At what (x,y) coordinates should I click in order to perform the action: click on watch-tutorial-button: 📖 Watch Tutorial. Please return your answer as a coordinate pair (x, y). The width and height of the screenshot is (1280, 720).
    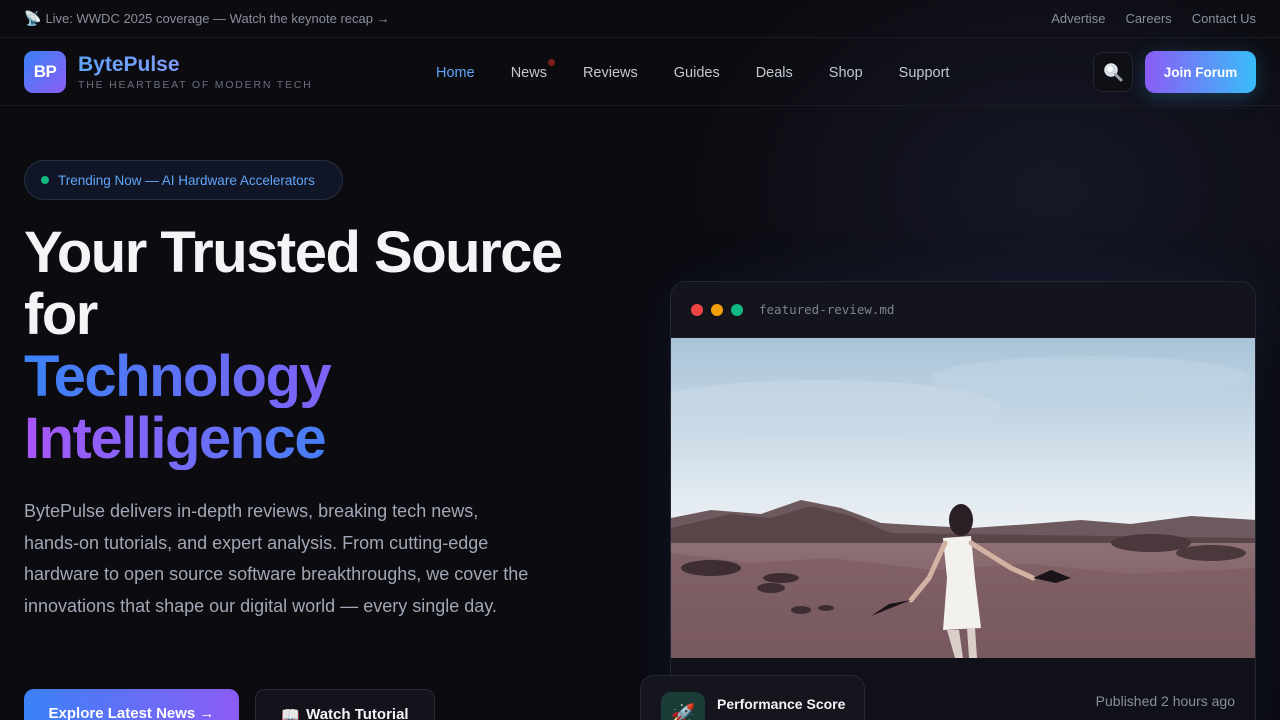
    Looking at the image, I should click on (345, 704).